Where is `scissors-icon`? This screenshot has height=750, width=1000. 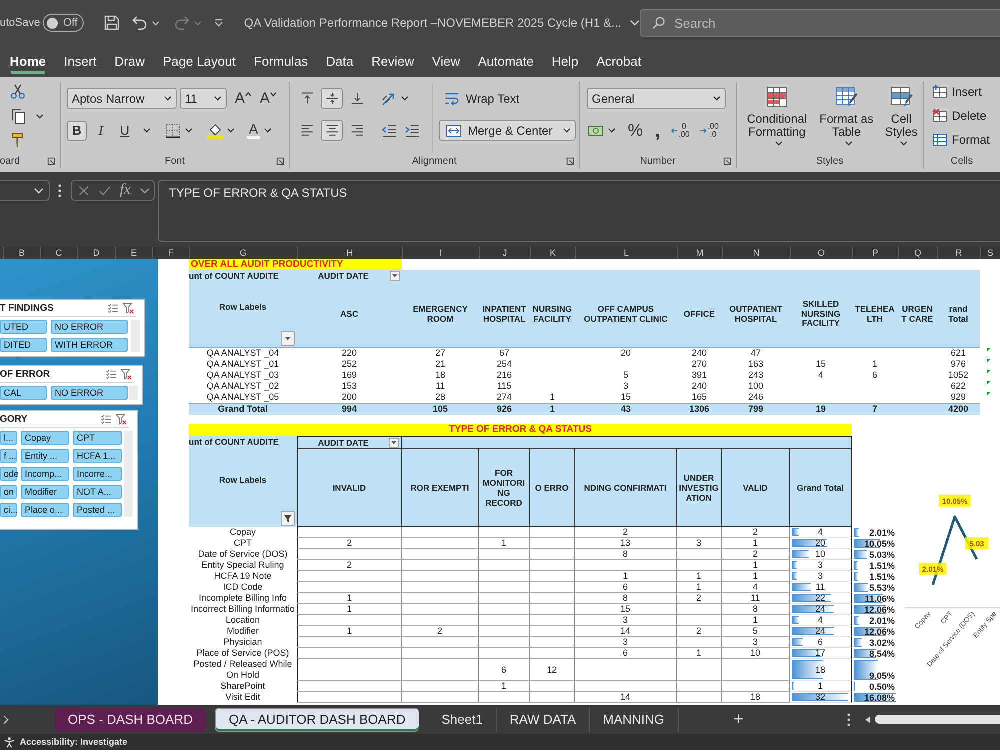 scissors-icon is located at coordinates (18, 92).